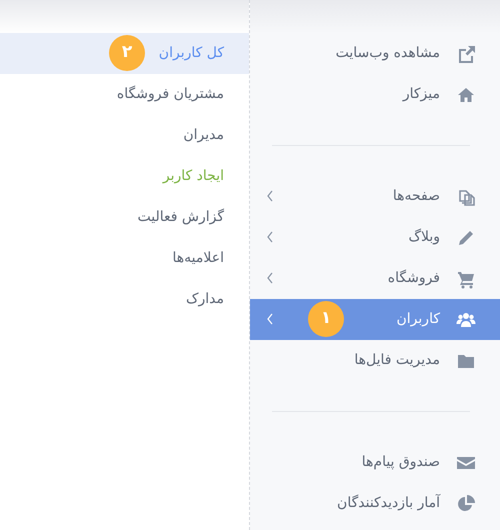 This screenshot has width=500, height=530. I want to click on submenu-item: کل کاربران ۲, so click(124, 53).